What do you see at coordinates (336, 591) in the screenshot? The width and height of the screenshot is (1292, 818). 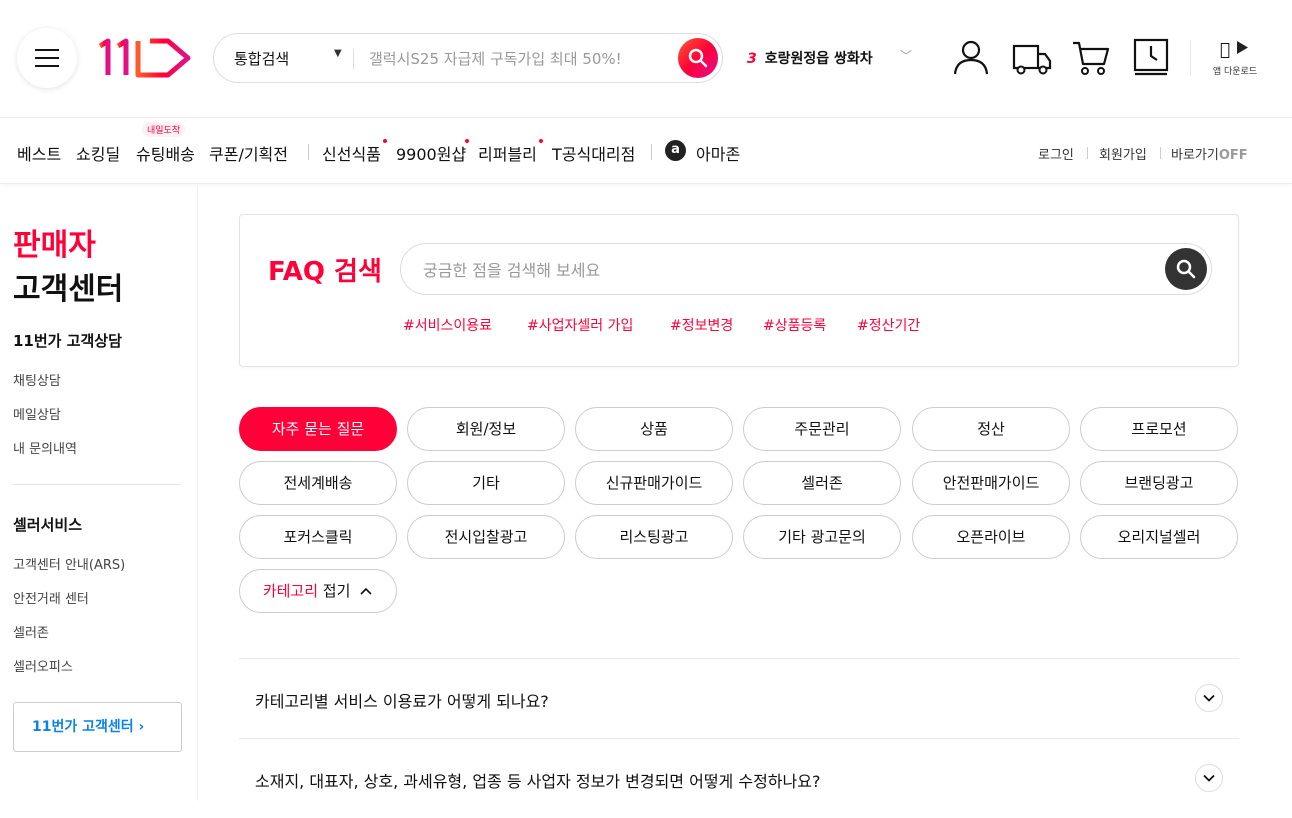 I see `category-fold-text: 접기` at bounding box center [336, 591].